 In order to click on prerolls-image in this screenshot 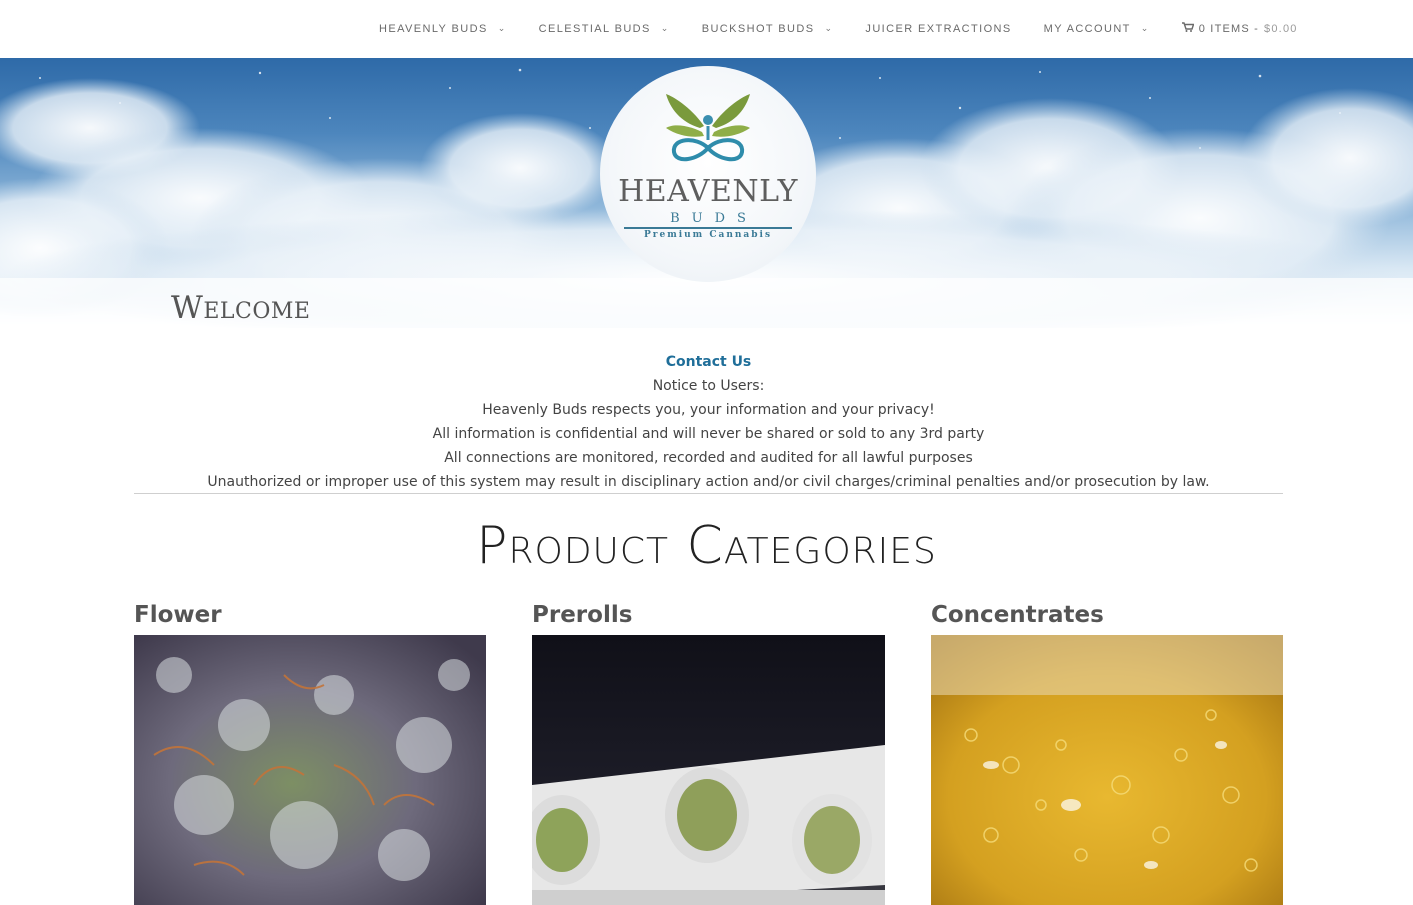, I will do `click(708, 770)`.